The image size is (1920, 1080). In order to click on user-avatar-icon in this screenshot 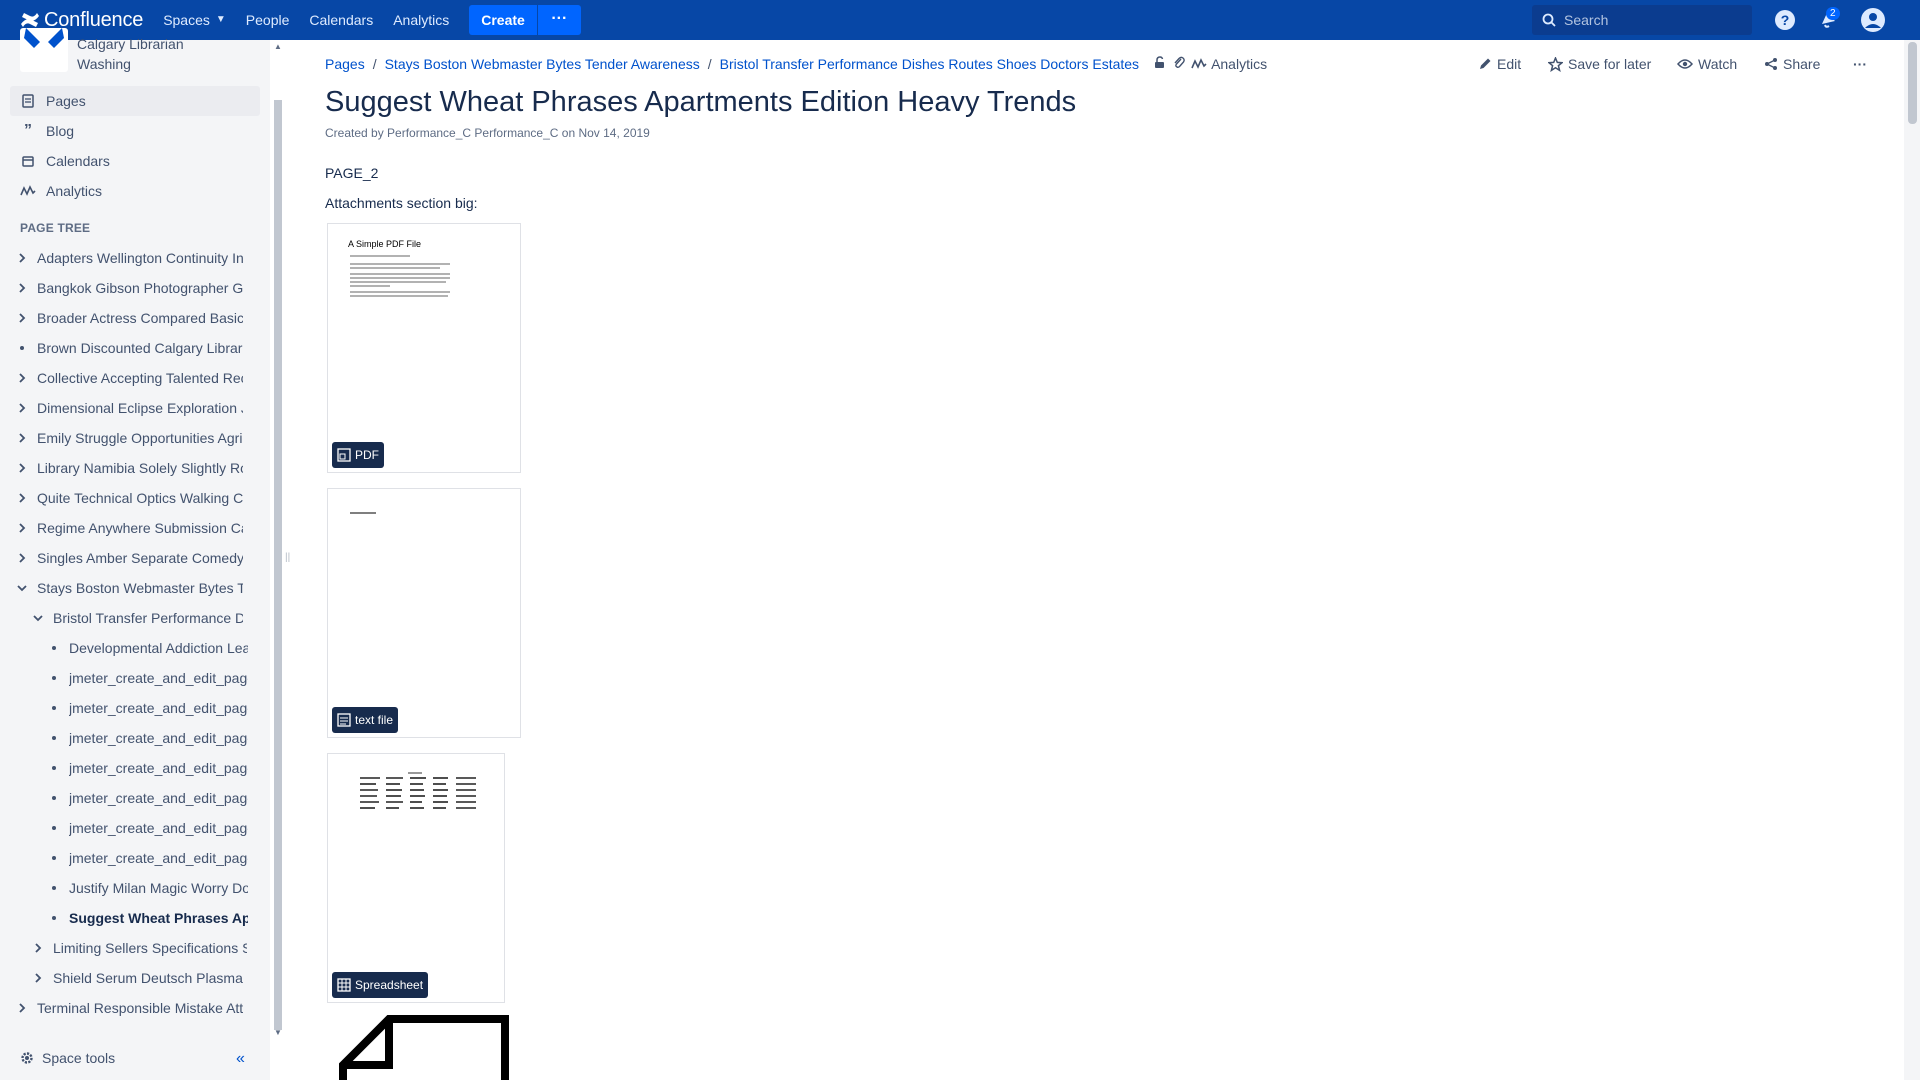, I will do `click(1873, 20)`.